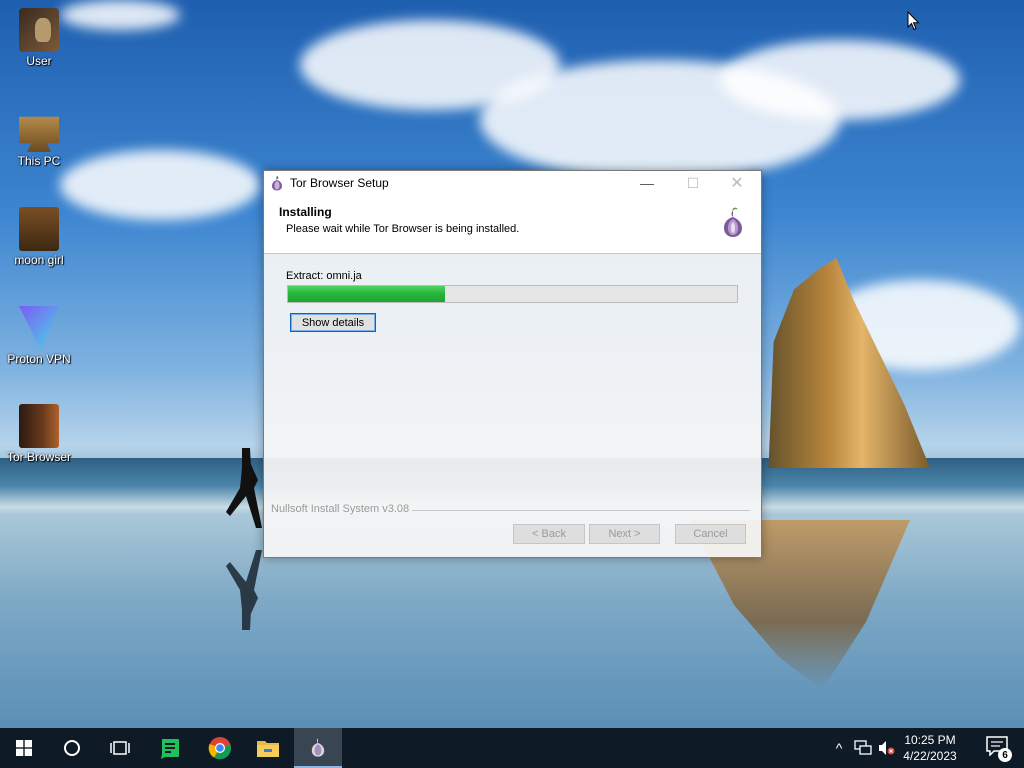 The height and width of the screenshot is (768, 1024). I want to click on cortana-search-icon, so click(72, 748).